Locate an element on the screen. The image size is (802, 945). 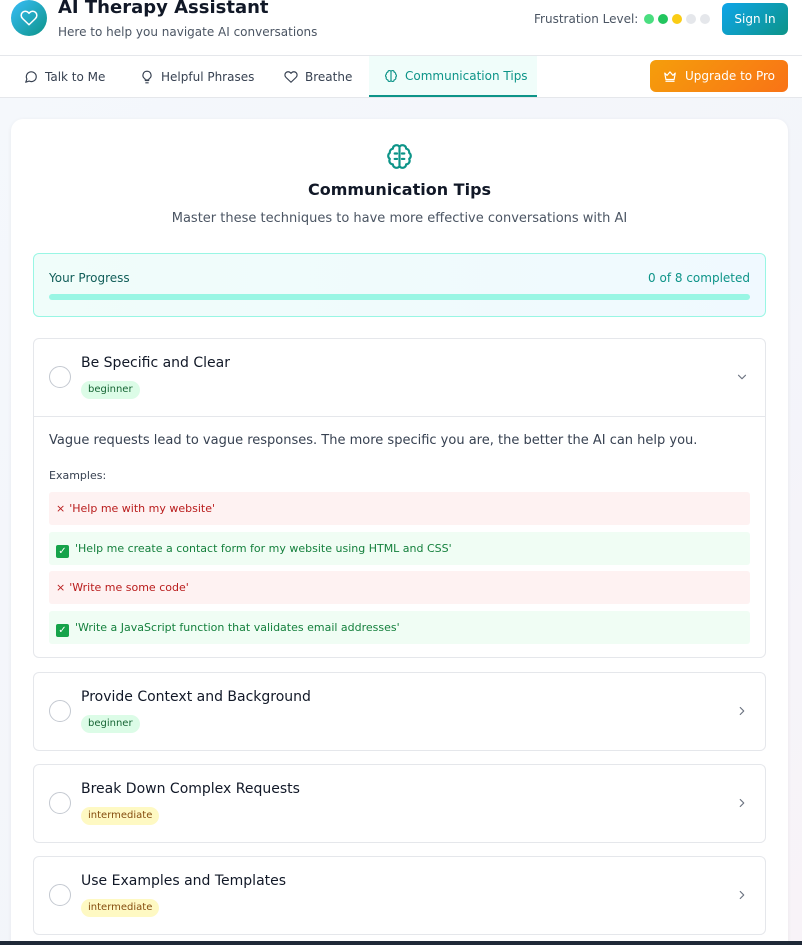
tab-talk-to-me: Talk to Me is located at coordinates (64, 76).